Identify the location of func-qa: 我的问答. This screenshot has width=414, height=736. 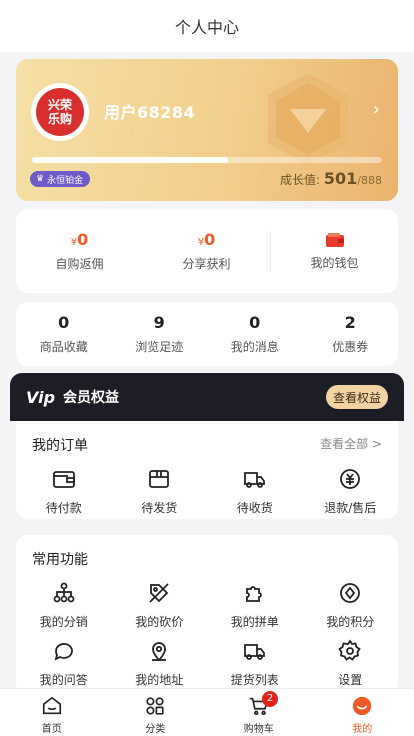
(64, 663).